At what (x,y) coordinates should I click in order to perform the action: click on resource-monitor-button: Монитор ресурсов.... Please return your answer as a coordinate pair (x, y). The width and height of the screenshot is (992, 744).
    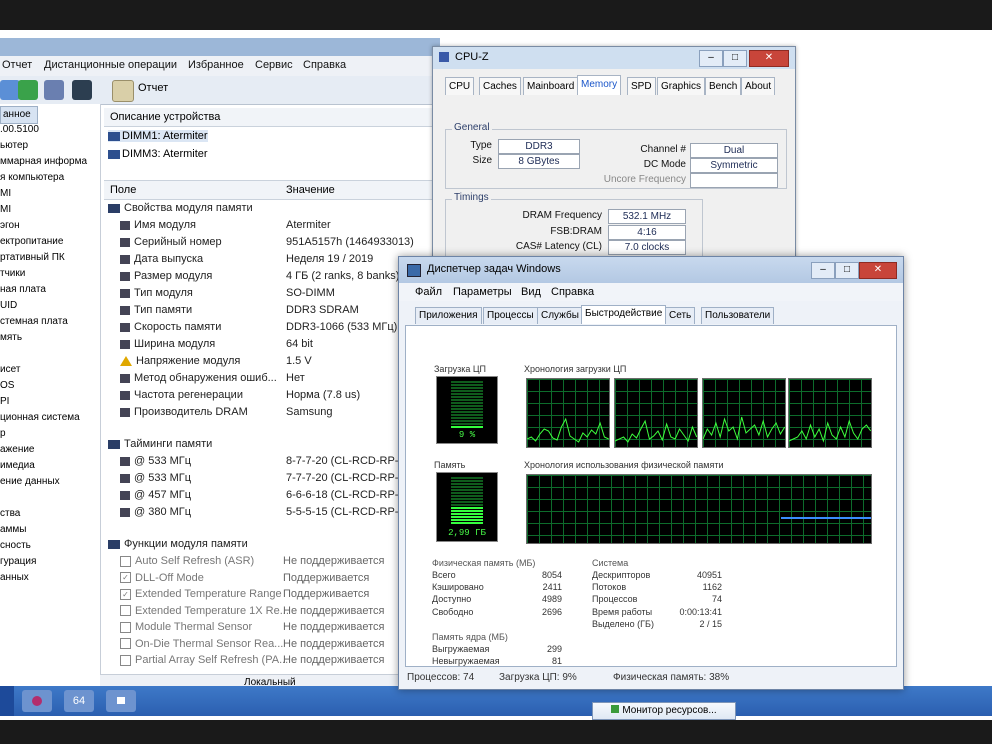
    Looking at the image, I should click on (664, 711).